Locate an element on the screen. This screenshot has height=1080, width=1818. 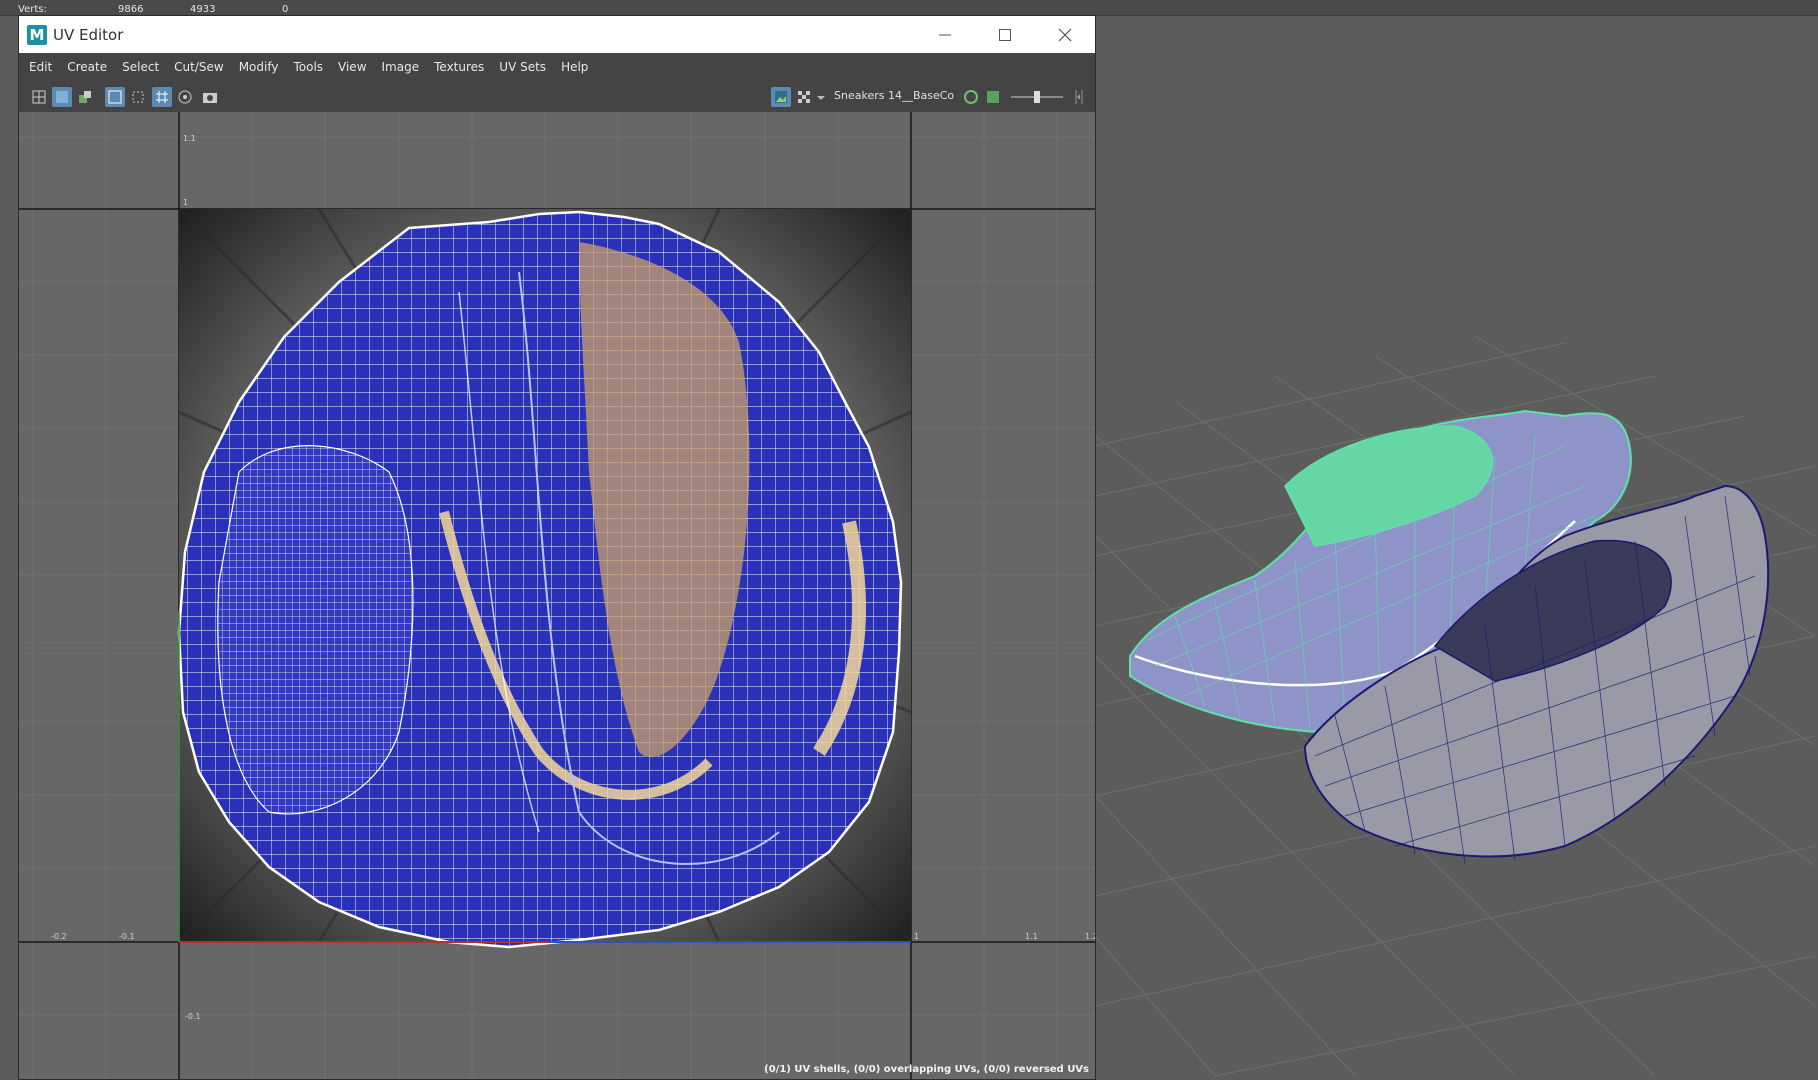
menu-image: Image is located at coordinates (401, 67).